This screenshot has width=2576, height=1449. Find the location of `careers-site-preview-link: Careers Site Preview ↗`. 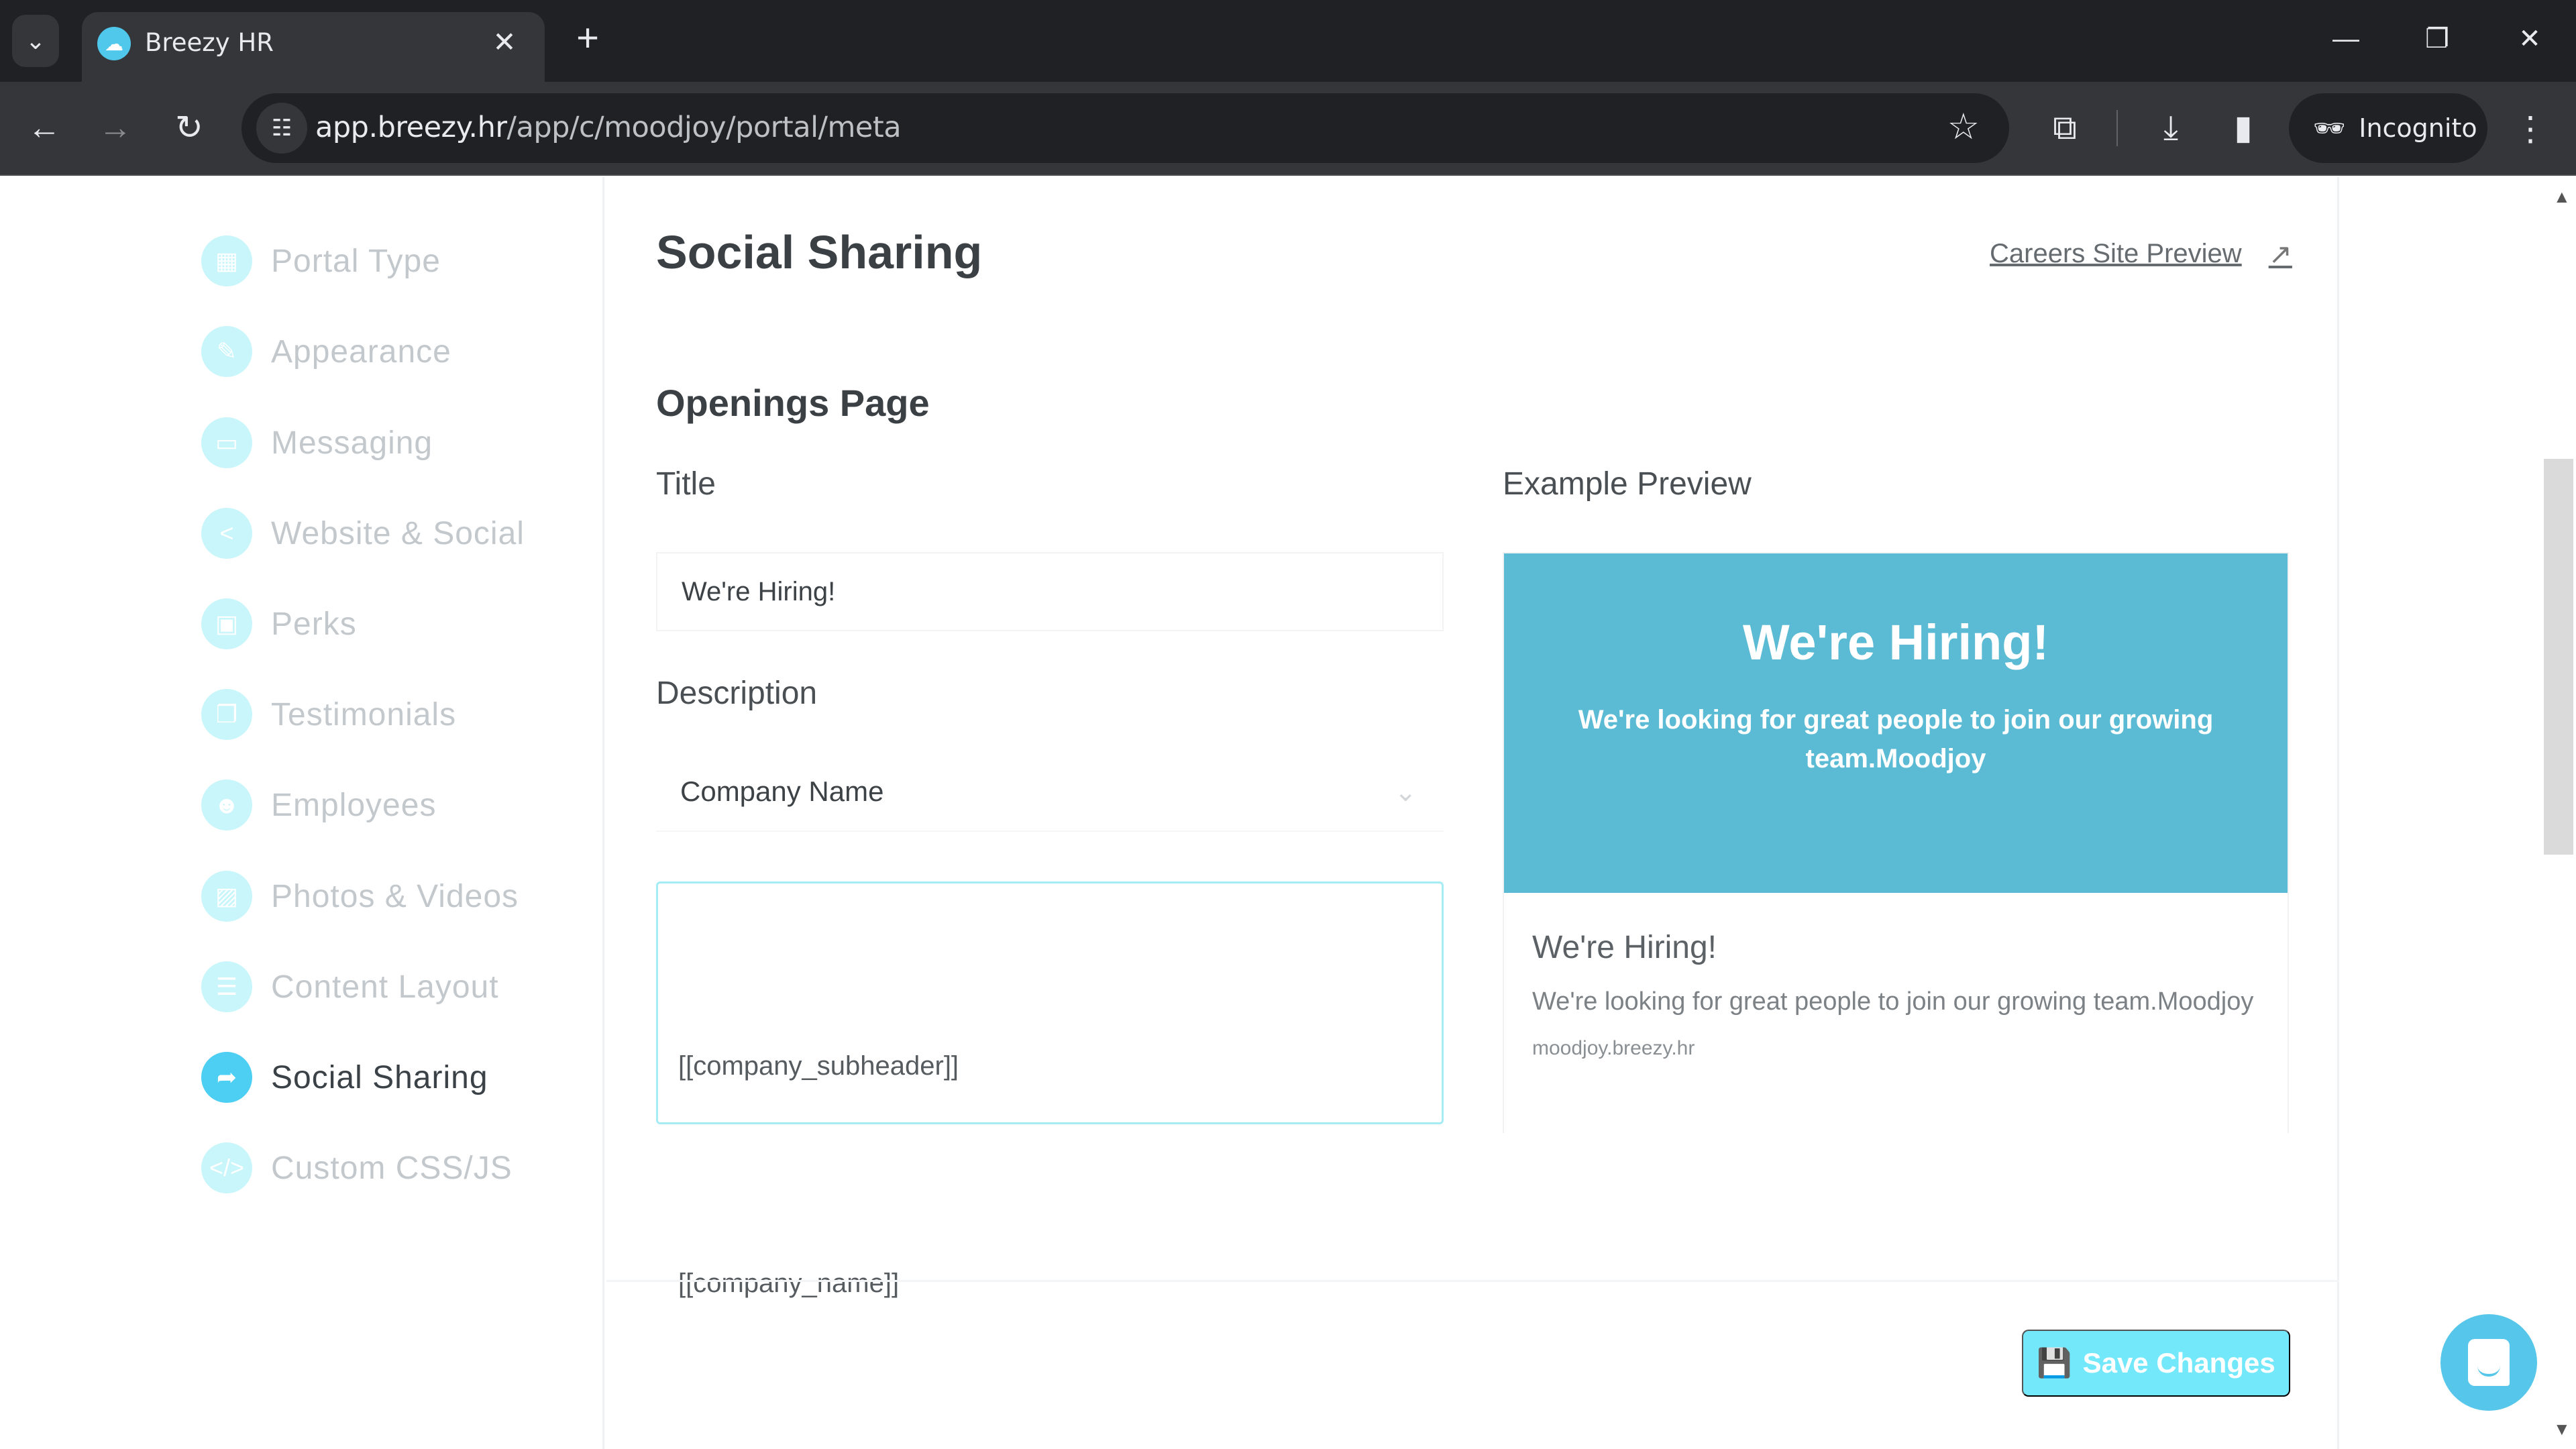

careers-site-preview-link: Careers Site Preview ↗ is located at coordinates (2141, 253).